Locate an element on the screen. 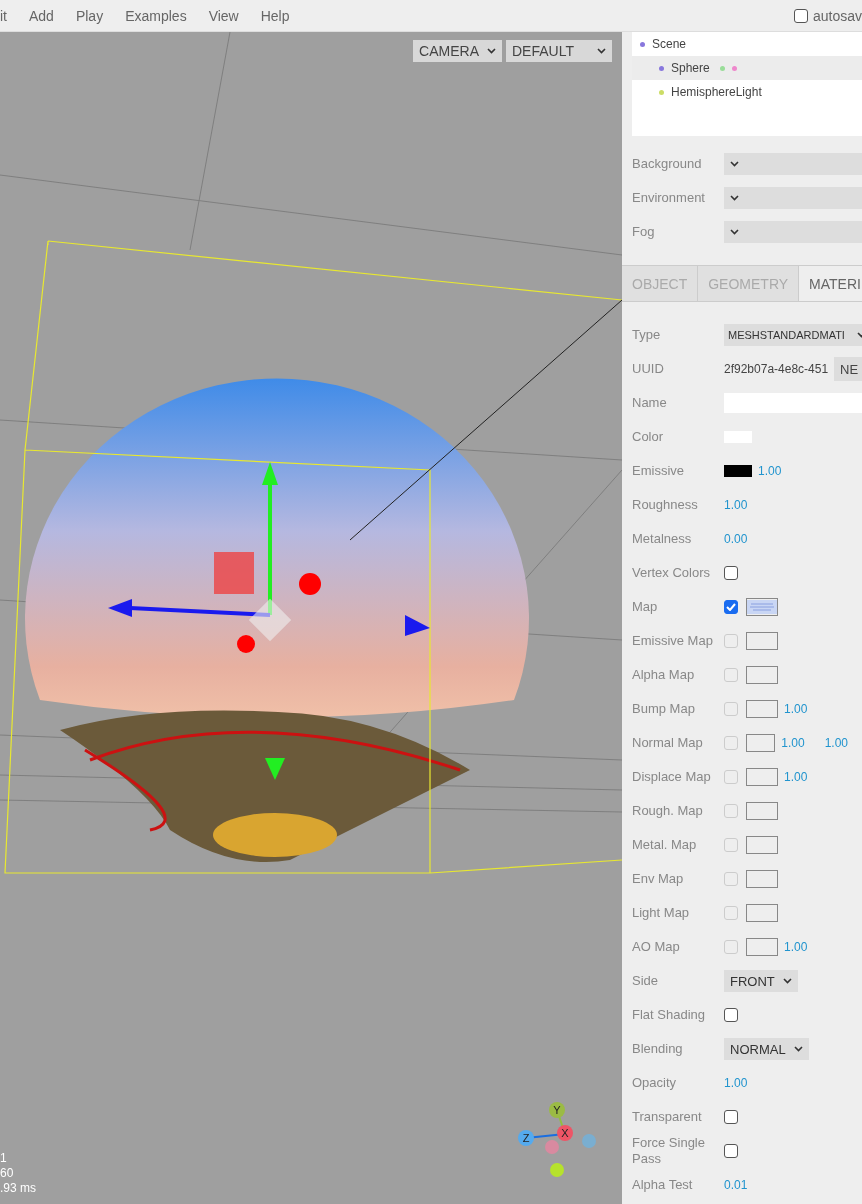  menu-item: Help is located at coordinates (275, 15).